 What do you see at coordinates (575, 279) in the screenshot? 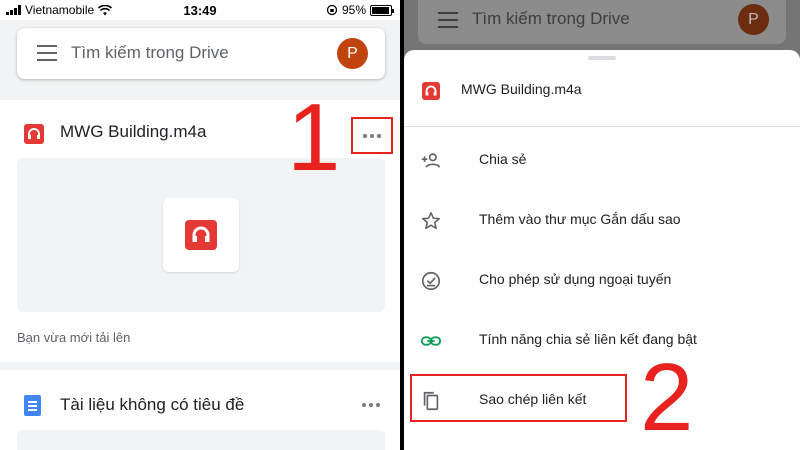
I see `menu-item-label: Cho phép sử dụng ngoại tuyến` at bounding box center [575, 279].